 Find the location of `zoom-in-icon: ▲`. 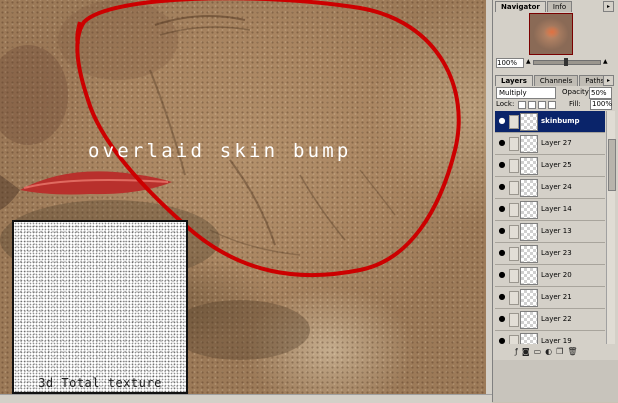

zoom-in-icon: ▲ is located at coordinates (605, 61).